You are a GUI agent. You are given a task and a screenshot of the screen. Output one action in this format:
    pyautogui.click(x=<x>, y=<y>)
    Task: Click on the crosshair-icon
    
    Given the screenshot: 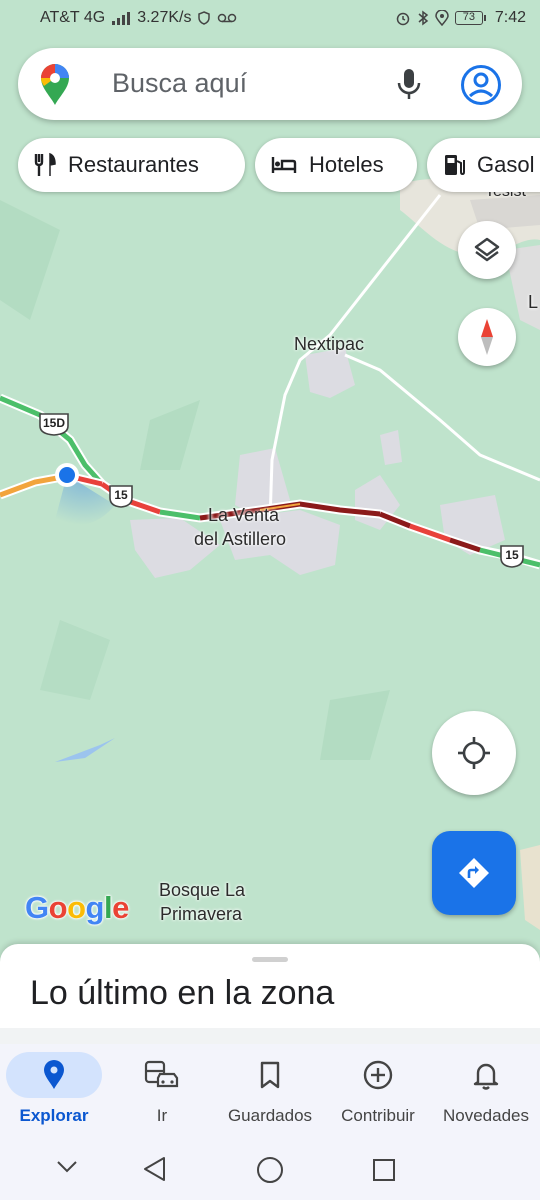 What is the action you would take?
    pyautogui.click(x=474, y=753)
    